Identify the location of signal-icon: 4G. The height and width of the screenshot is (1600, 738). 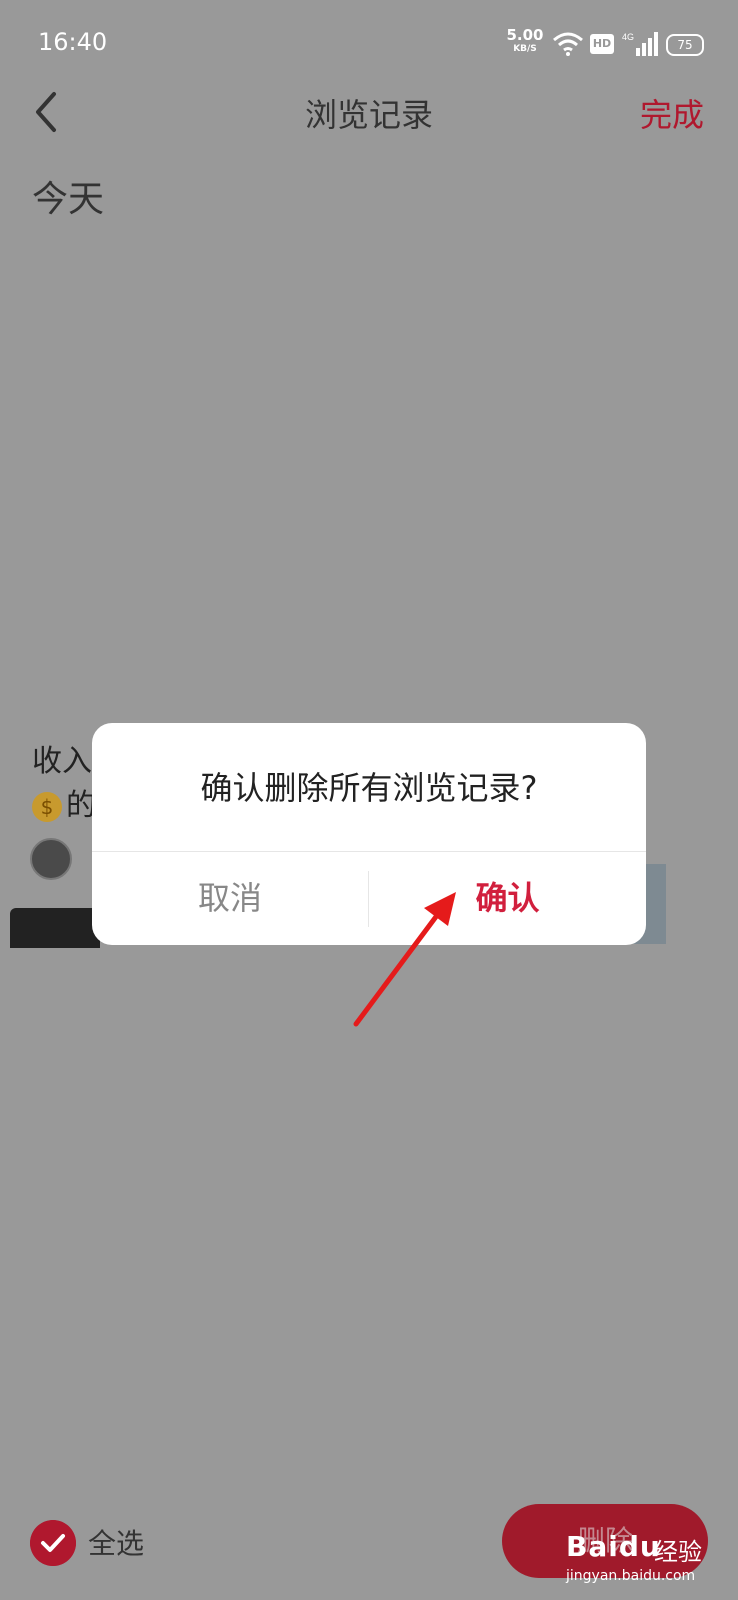
(640, 44).